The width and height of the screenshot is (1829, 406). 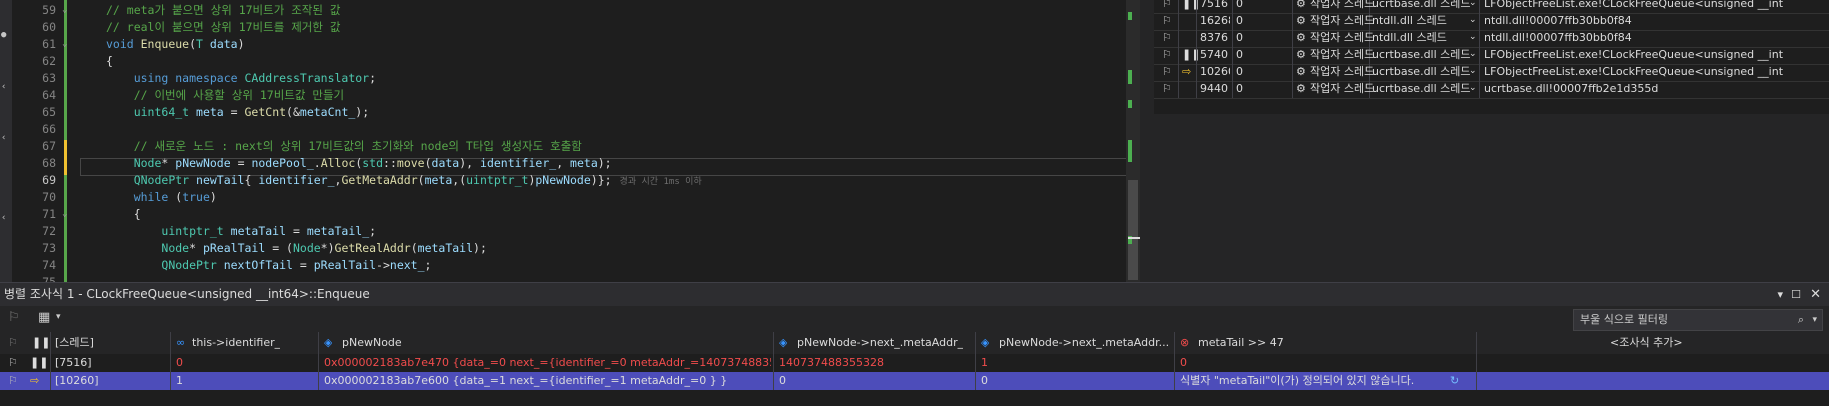 I want to click on watch-cell-c4: 0, so click(x=1076, y=381).